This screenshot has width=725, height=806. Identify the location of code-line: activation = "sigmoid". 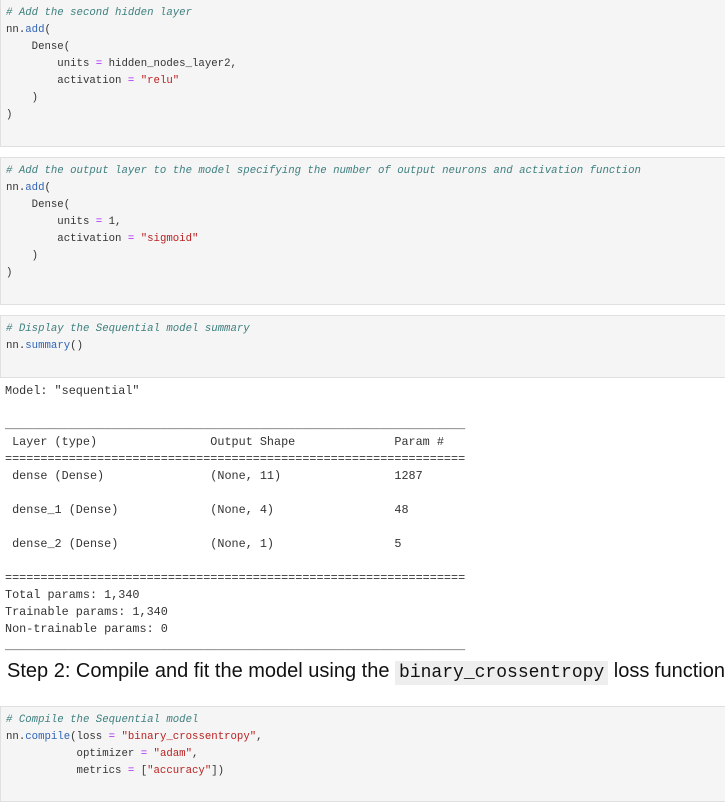
(323, 239).